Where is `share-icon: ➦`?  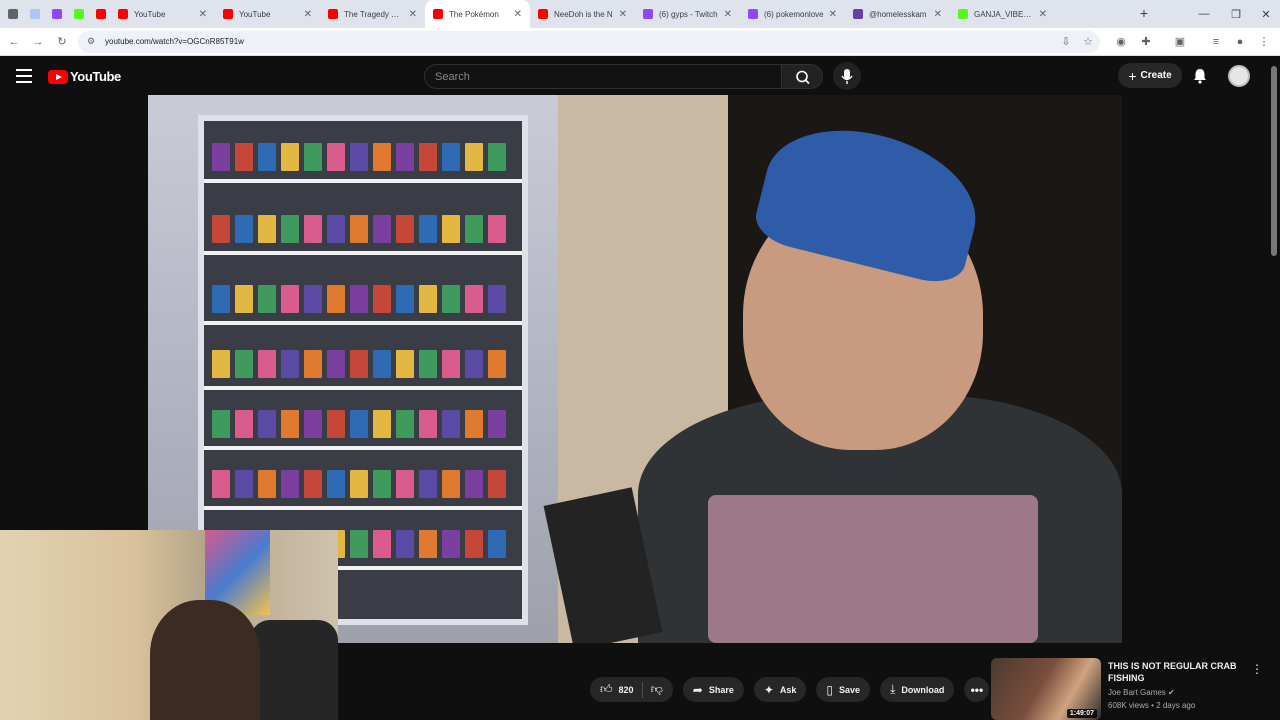
share-icon: ➦ is located at coordinates (697, 689).